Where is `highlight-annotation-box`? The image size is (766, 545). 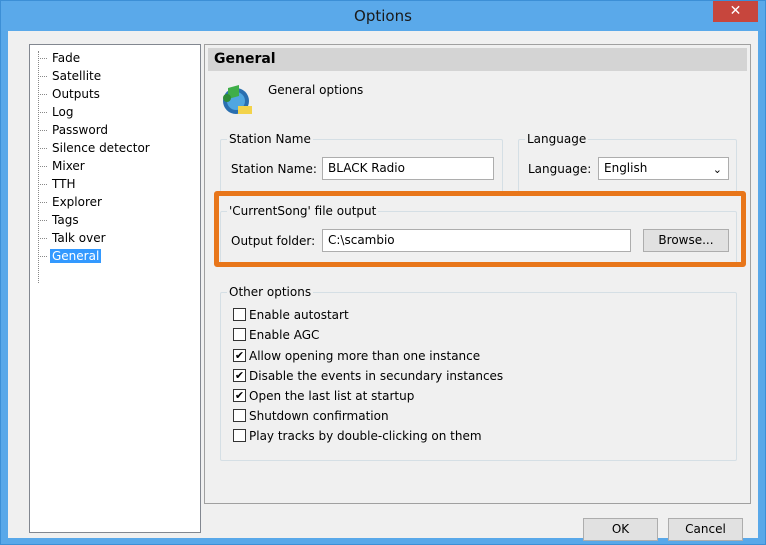
highlight-annotation-box is located at coordinates (480, 229).